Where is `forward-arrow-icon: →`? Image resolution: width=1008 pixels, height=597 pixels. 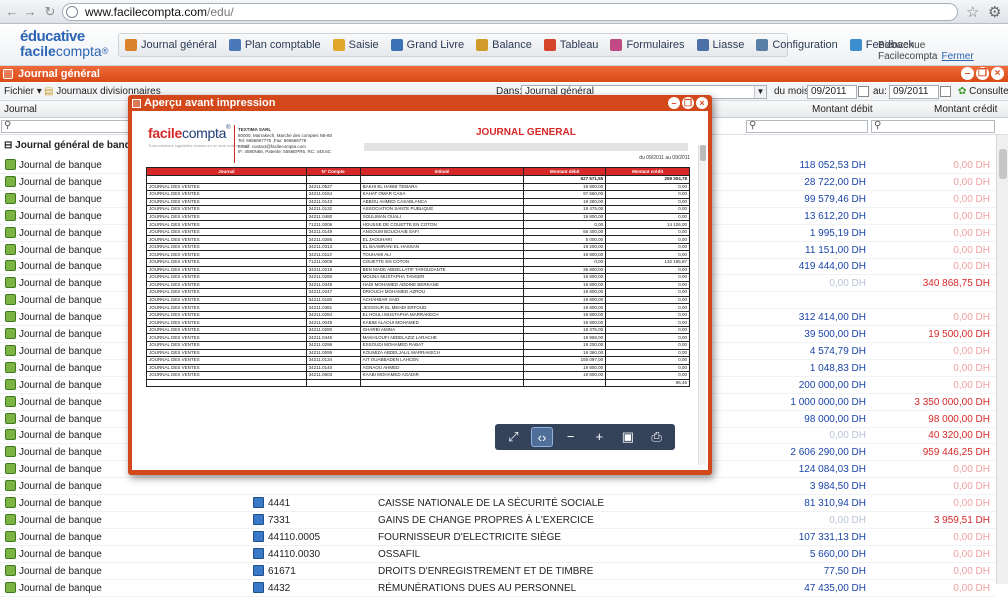
forward-arrow-icon: → is located at coordinates (30, 12).